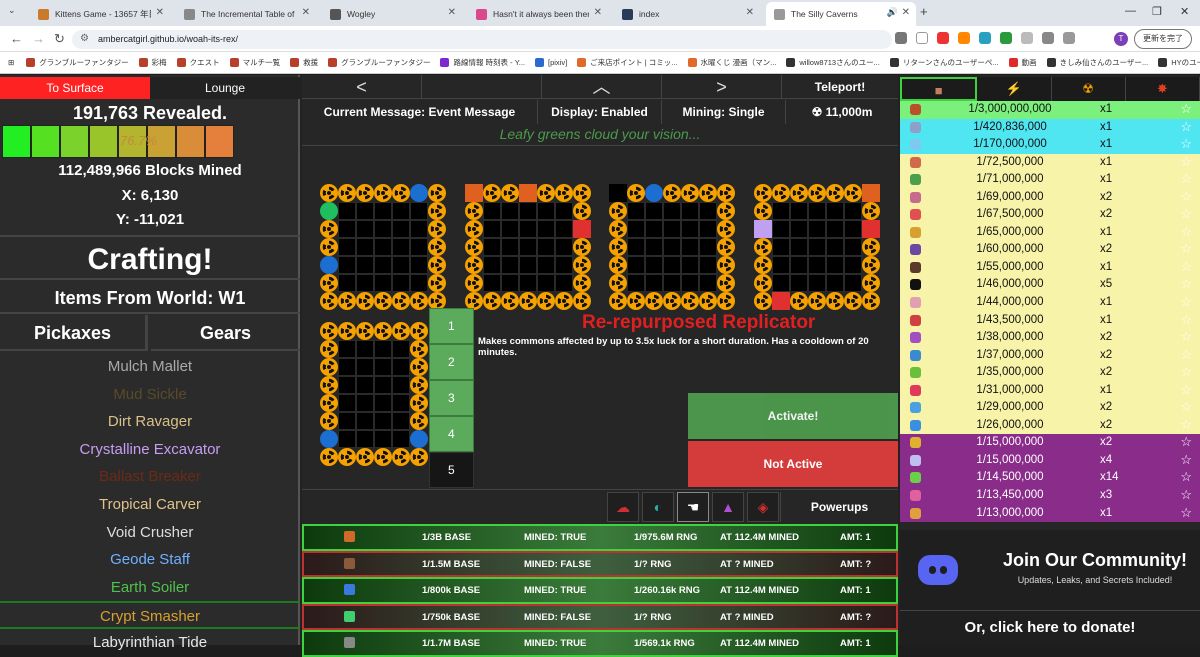 The height and width of the screenshot is (657, 1200). What do you see at coordinates (150, 505) in the screenshot?
I see `pickaxe-item: Tropical Carver` at bounding box center [150, 505].